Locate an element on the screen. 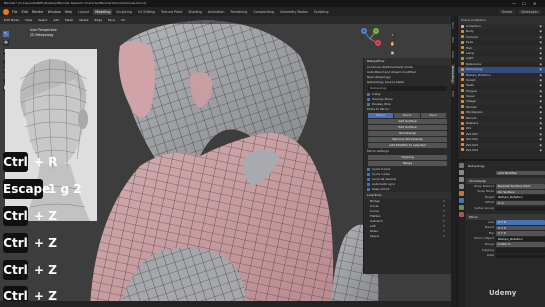 The width and height of the screenshot is (545, 307). mode-blend-button: Blend is located at coordinates (407, 115).